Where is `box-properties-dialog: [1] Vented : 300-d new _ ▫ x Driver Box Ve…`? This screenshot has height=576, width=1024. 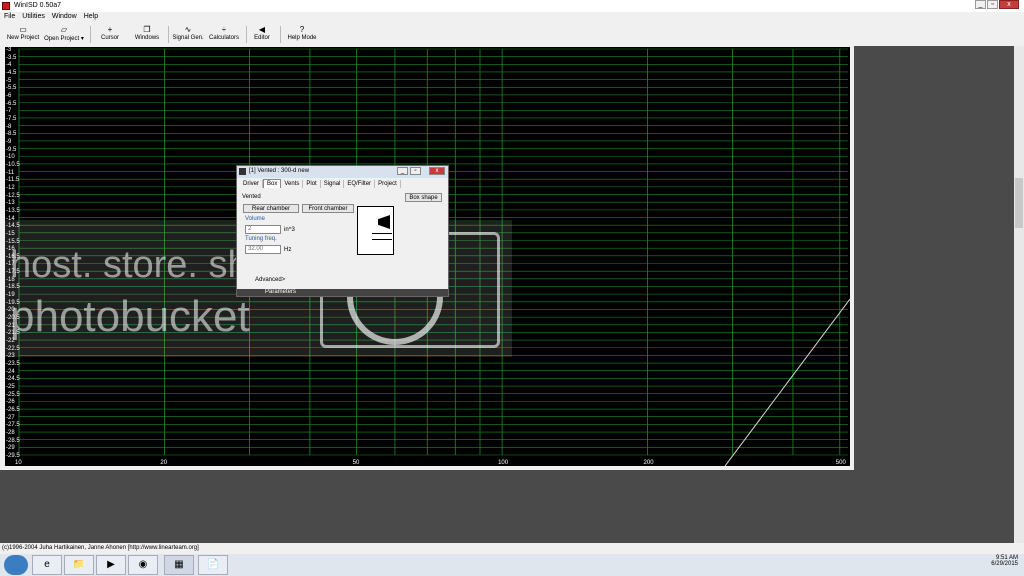 box-properties-dialog: [1] Vented : 300-d new _ ▫ x Driver Box Ve… is located at coordinates (342, 231).